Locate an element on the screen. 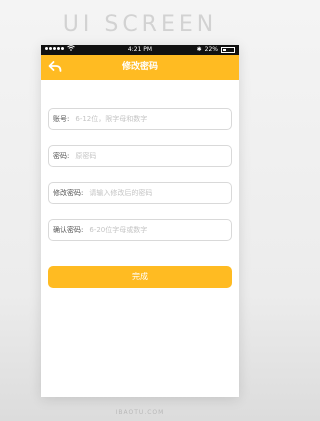 The height and width of the screenshot is (421, 320). password-label: 密码: is located at coordinates (61, 156).